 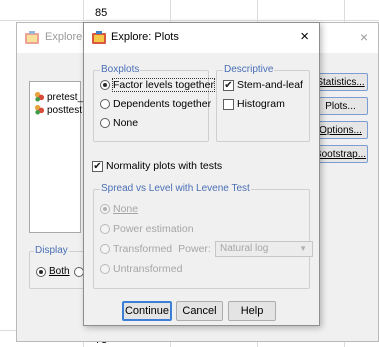 What do you see at coordinates (163, 85) in the screenshot?
I see `factor-levels-together-label: Factor levels together` at bounding box center [163, 85].